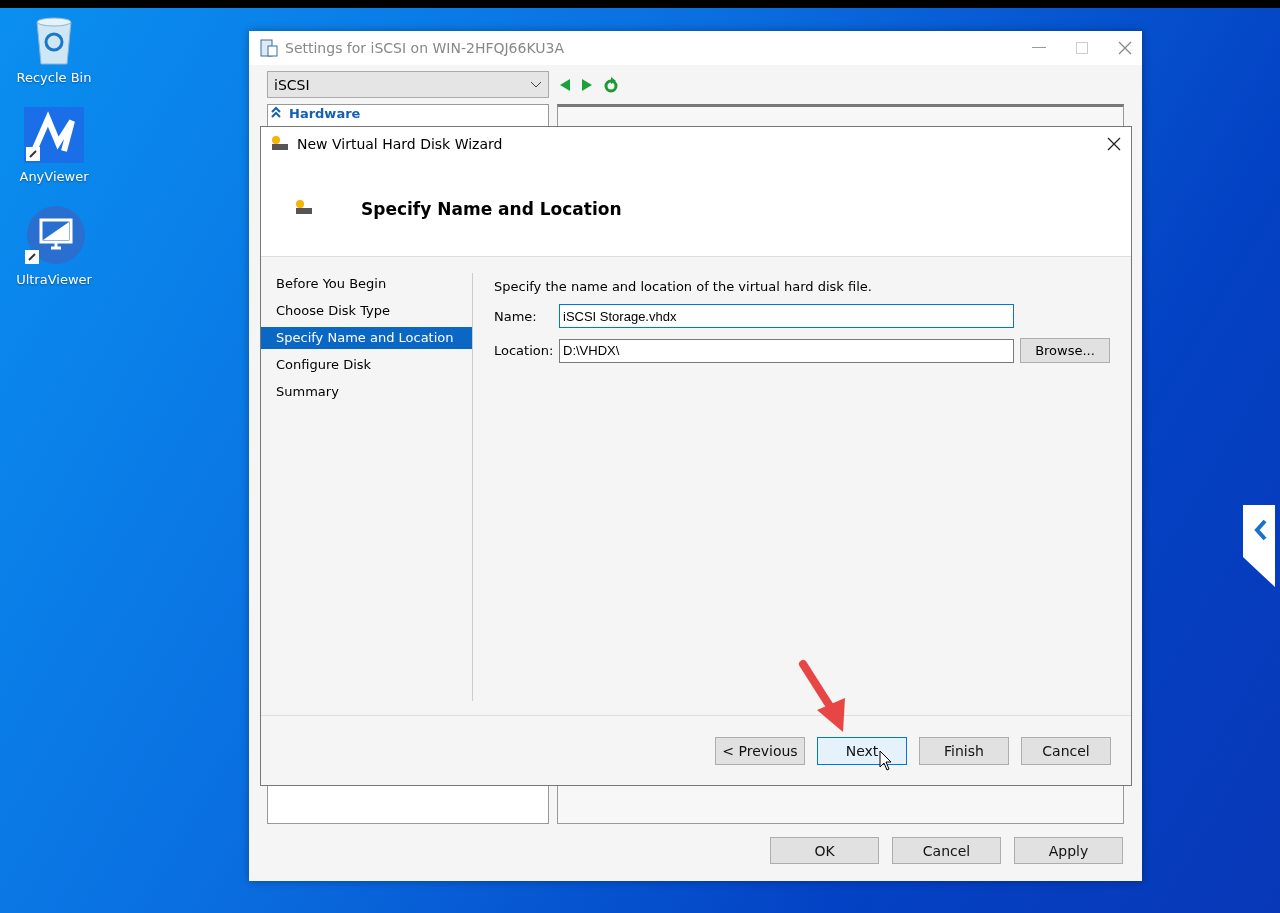  I want to click on caret-icon, so click(536, 84).